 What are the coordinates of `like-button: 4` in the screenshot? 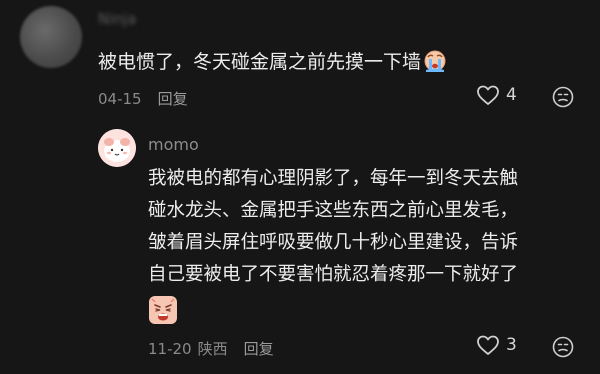 It's located at (496, 95).